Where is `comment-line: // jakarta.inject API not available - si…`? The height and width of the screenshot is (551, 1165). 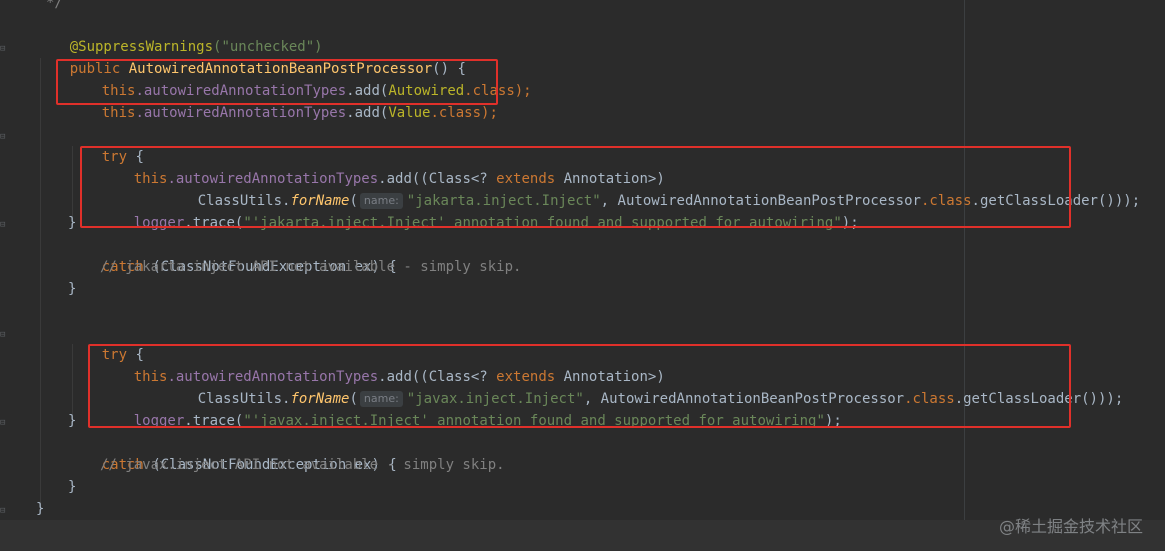
comment-line: // jakarta.inject API not available - si… is located at coordinates (311, 267).